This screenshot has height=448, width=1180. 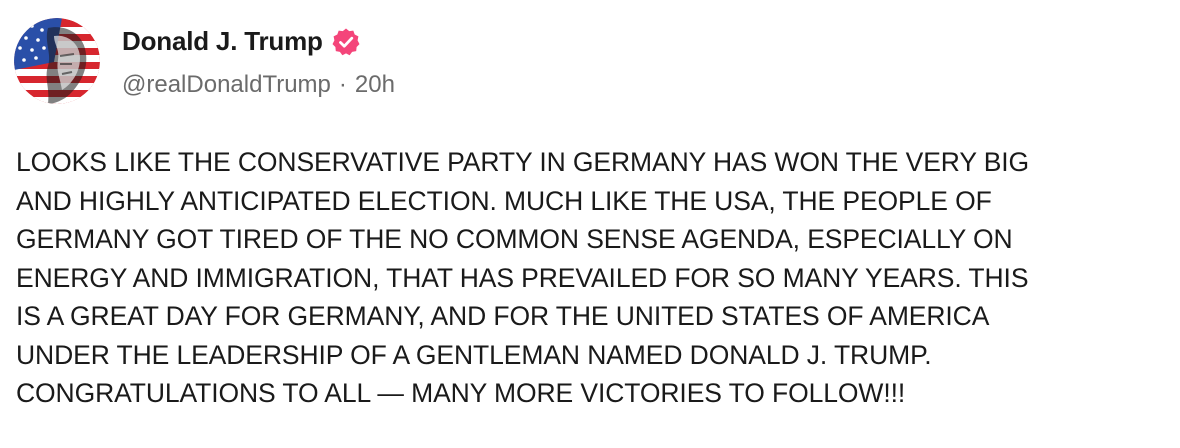 I want to click on author-meta: Donald J. Trump @realDonaldTrump · 20h, so click(x=258, y=62).